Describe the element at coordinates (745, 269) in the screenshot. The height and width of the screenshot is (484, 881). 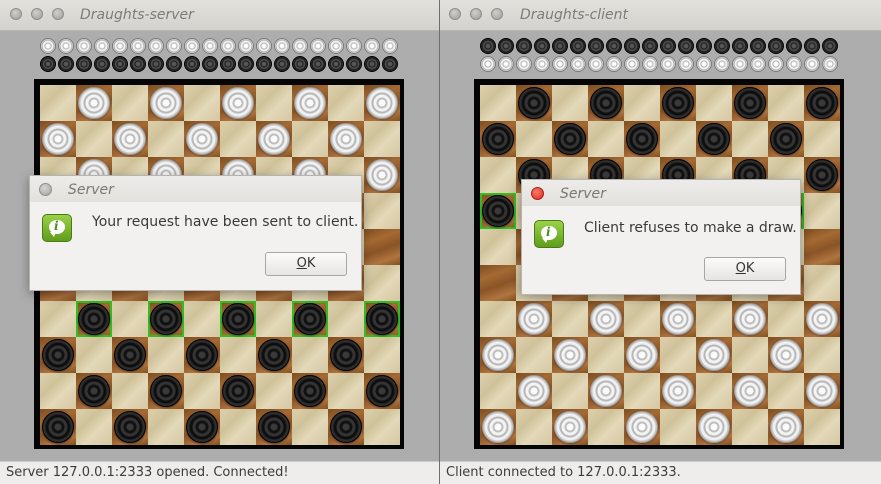
I see `ok-button: OK` at that location.